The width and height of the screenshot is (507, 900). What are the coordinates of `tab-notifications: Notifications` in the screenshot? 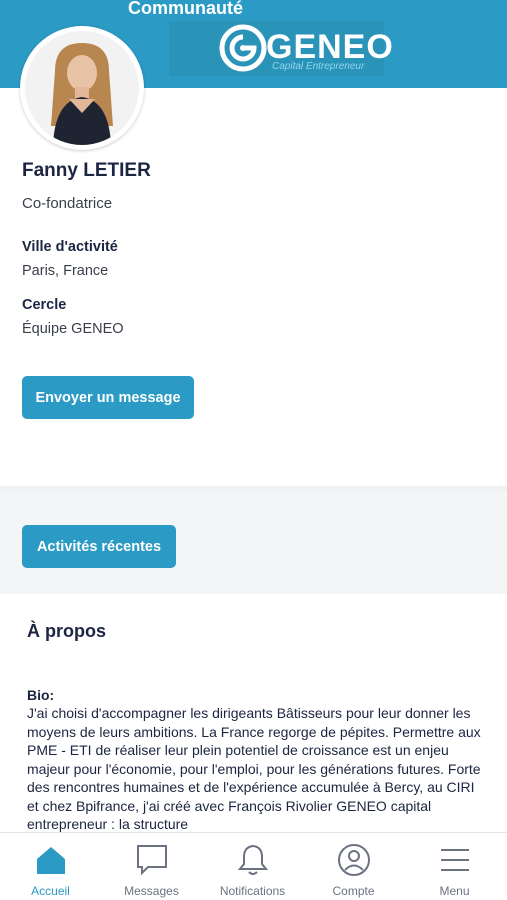 It's located at (252, 866).